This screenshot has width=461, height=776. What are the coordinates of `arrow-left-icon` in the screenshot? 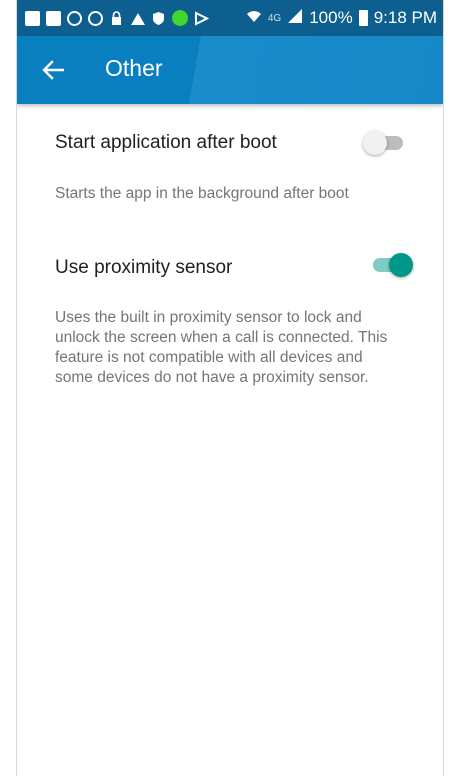 It's located at (53, 70).